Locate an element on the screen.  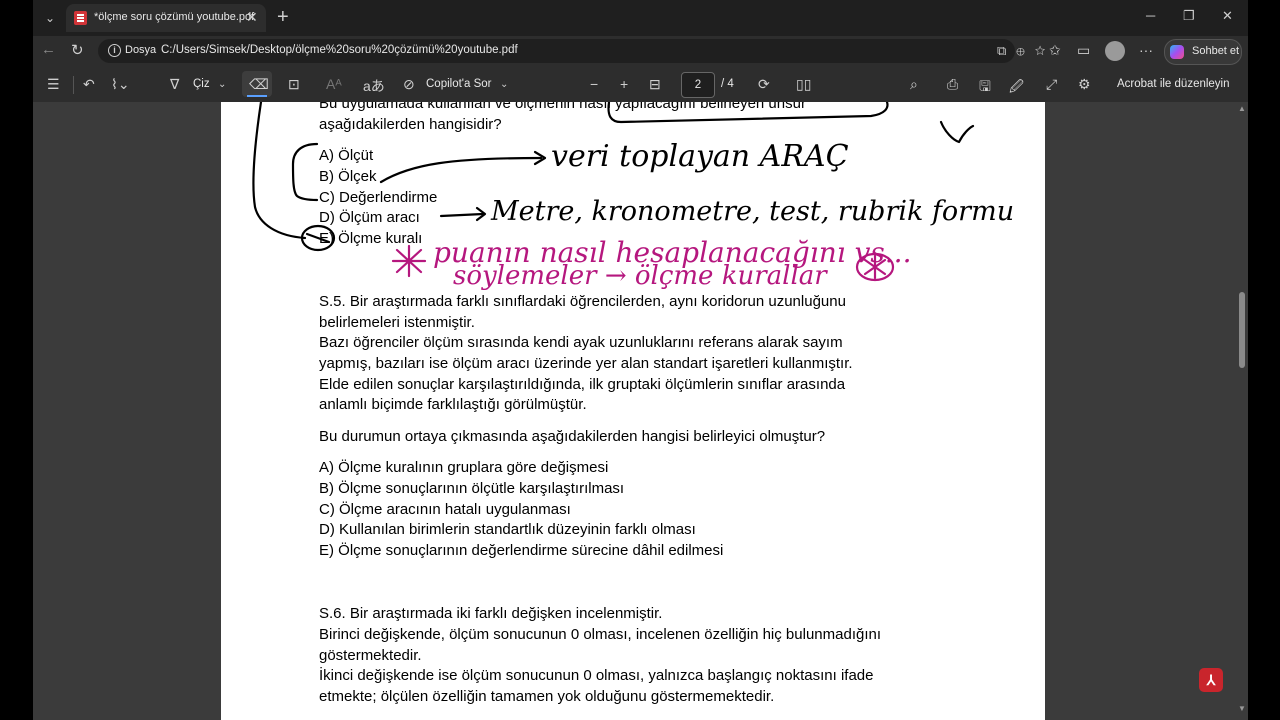
zoom-out-icon: − is located at coordinates (594, 84).